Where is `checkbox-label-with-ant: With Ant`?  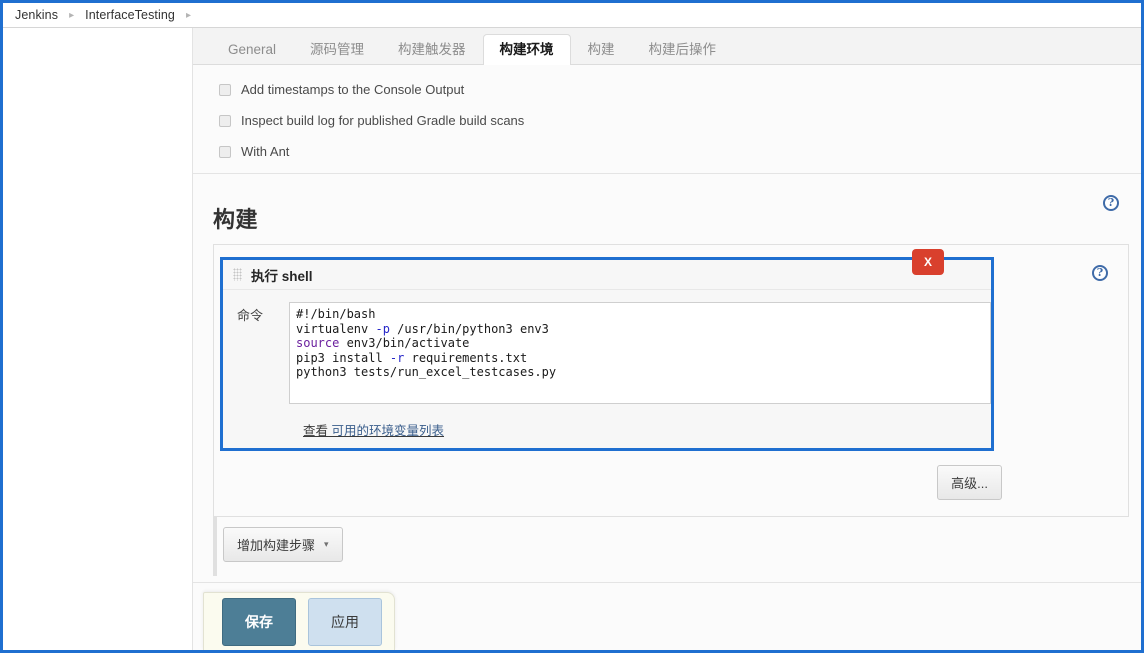 checkbox-label-with-ant: With Ant is located at coordinates (265, 151).